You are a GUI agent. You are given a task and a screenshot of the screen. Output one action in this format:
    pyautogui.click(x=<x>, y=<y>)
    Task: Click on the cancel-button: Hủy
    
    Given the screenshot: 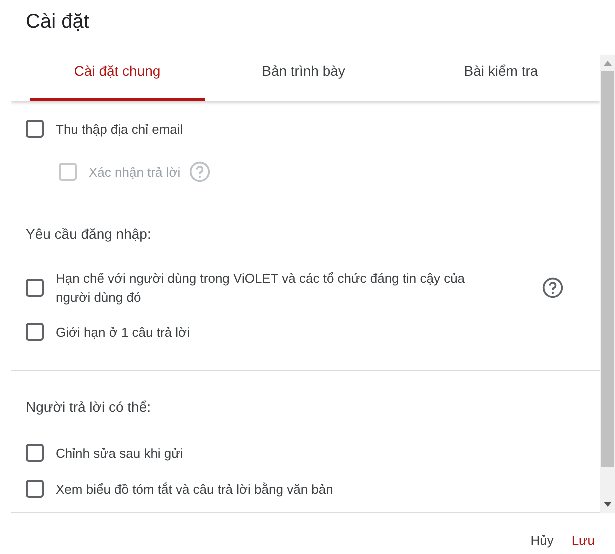 What is the action you would take?
    pyautogui.click(x=542, y=540)
    